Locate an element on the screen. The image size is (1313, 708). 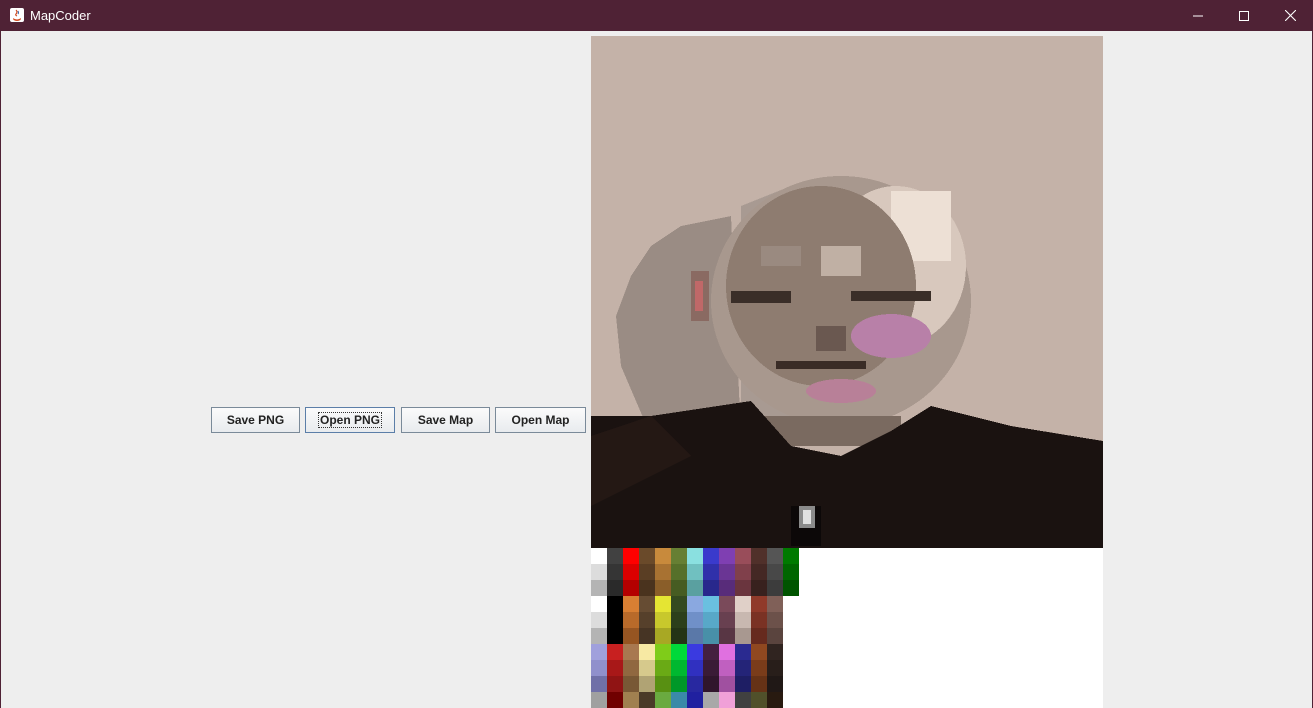
open-png-button: Open PNG is located at coordinates (350, 420).